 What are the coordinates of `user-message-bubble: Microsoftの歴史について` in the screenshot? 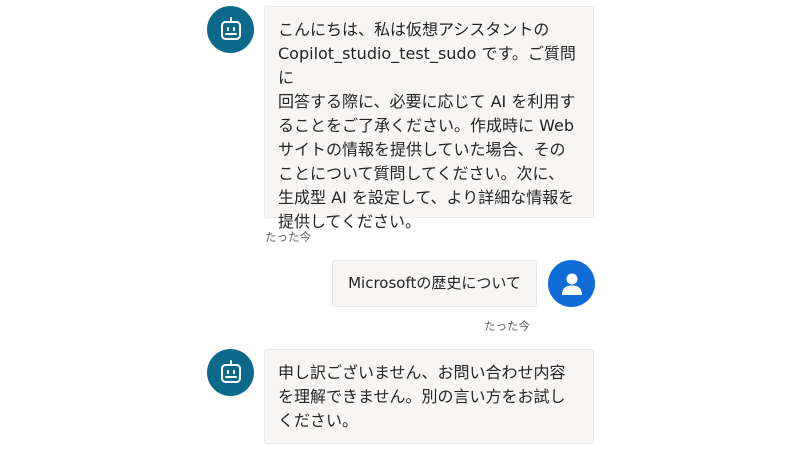 It's located at (434, 283).